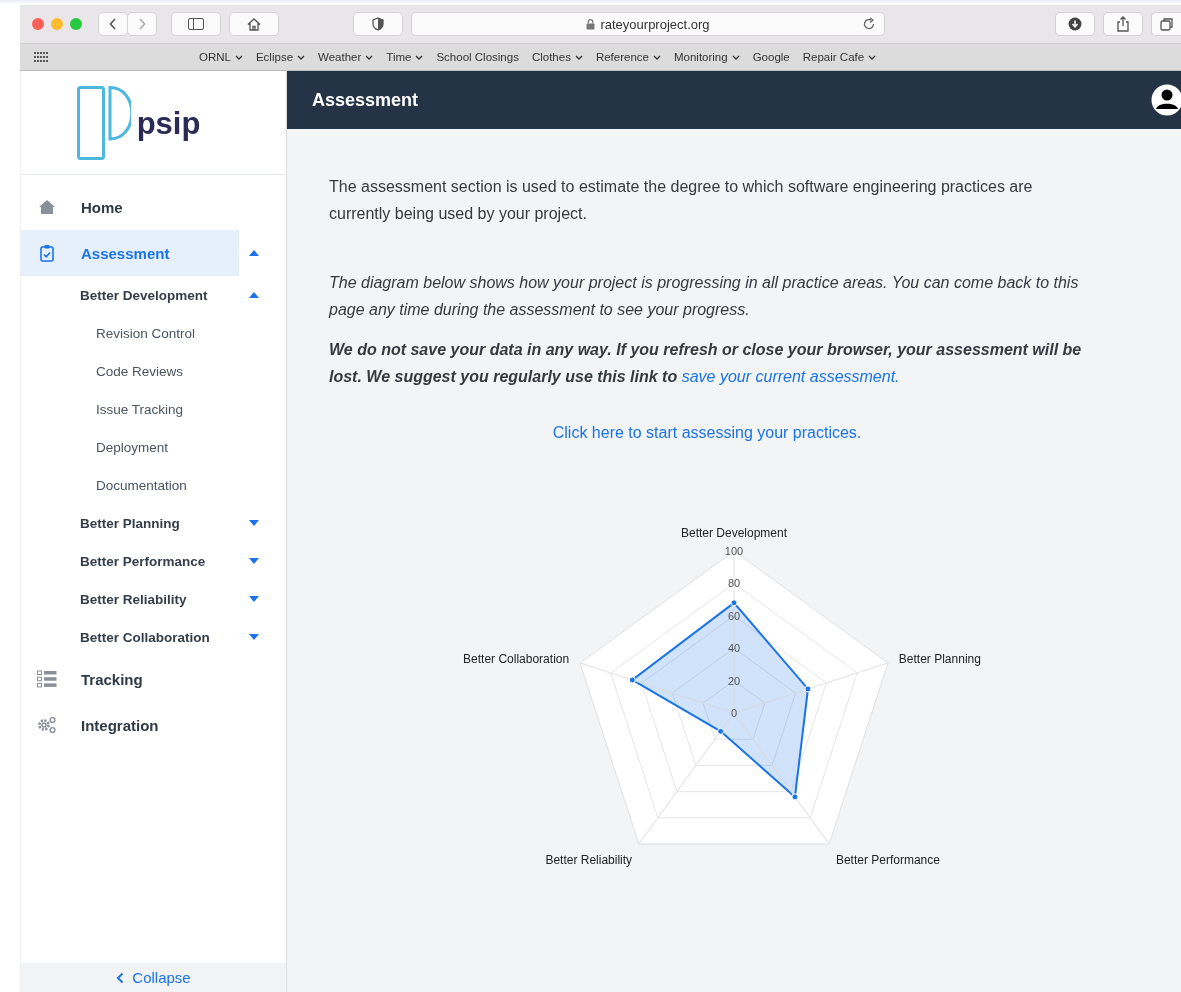  Describe the element at coordinates (130, 371) in the screenshot. I see `sidebar-item: Code Reviews` at that location.